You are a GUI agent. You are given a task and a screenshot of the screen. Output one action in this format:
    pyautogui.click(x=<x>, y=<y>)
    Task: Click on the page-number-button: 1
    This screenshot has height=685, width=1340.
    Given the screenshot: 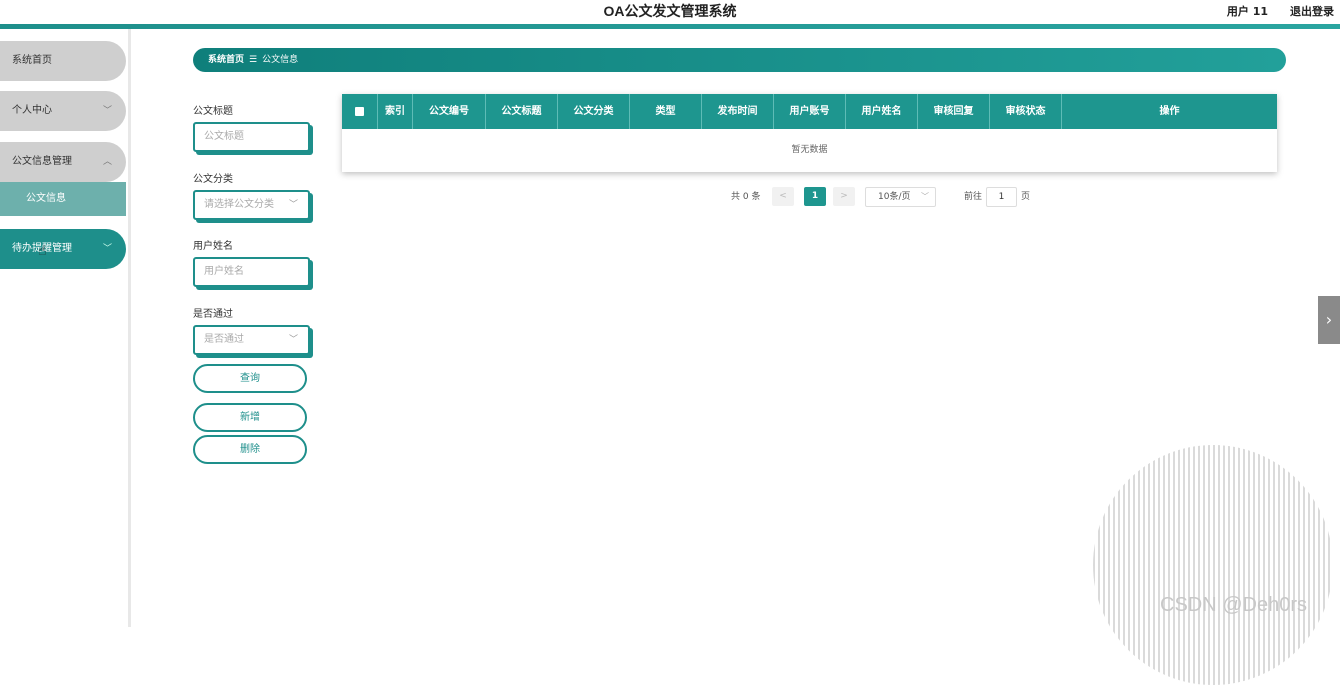 What is the action you would take?
    pyautogui.click(x=815, y=196)
    